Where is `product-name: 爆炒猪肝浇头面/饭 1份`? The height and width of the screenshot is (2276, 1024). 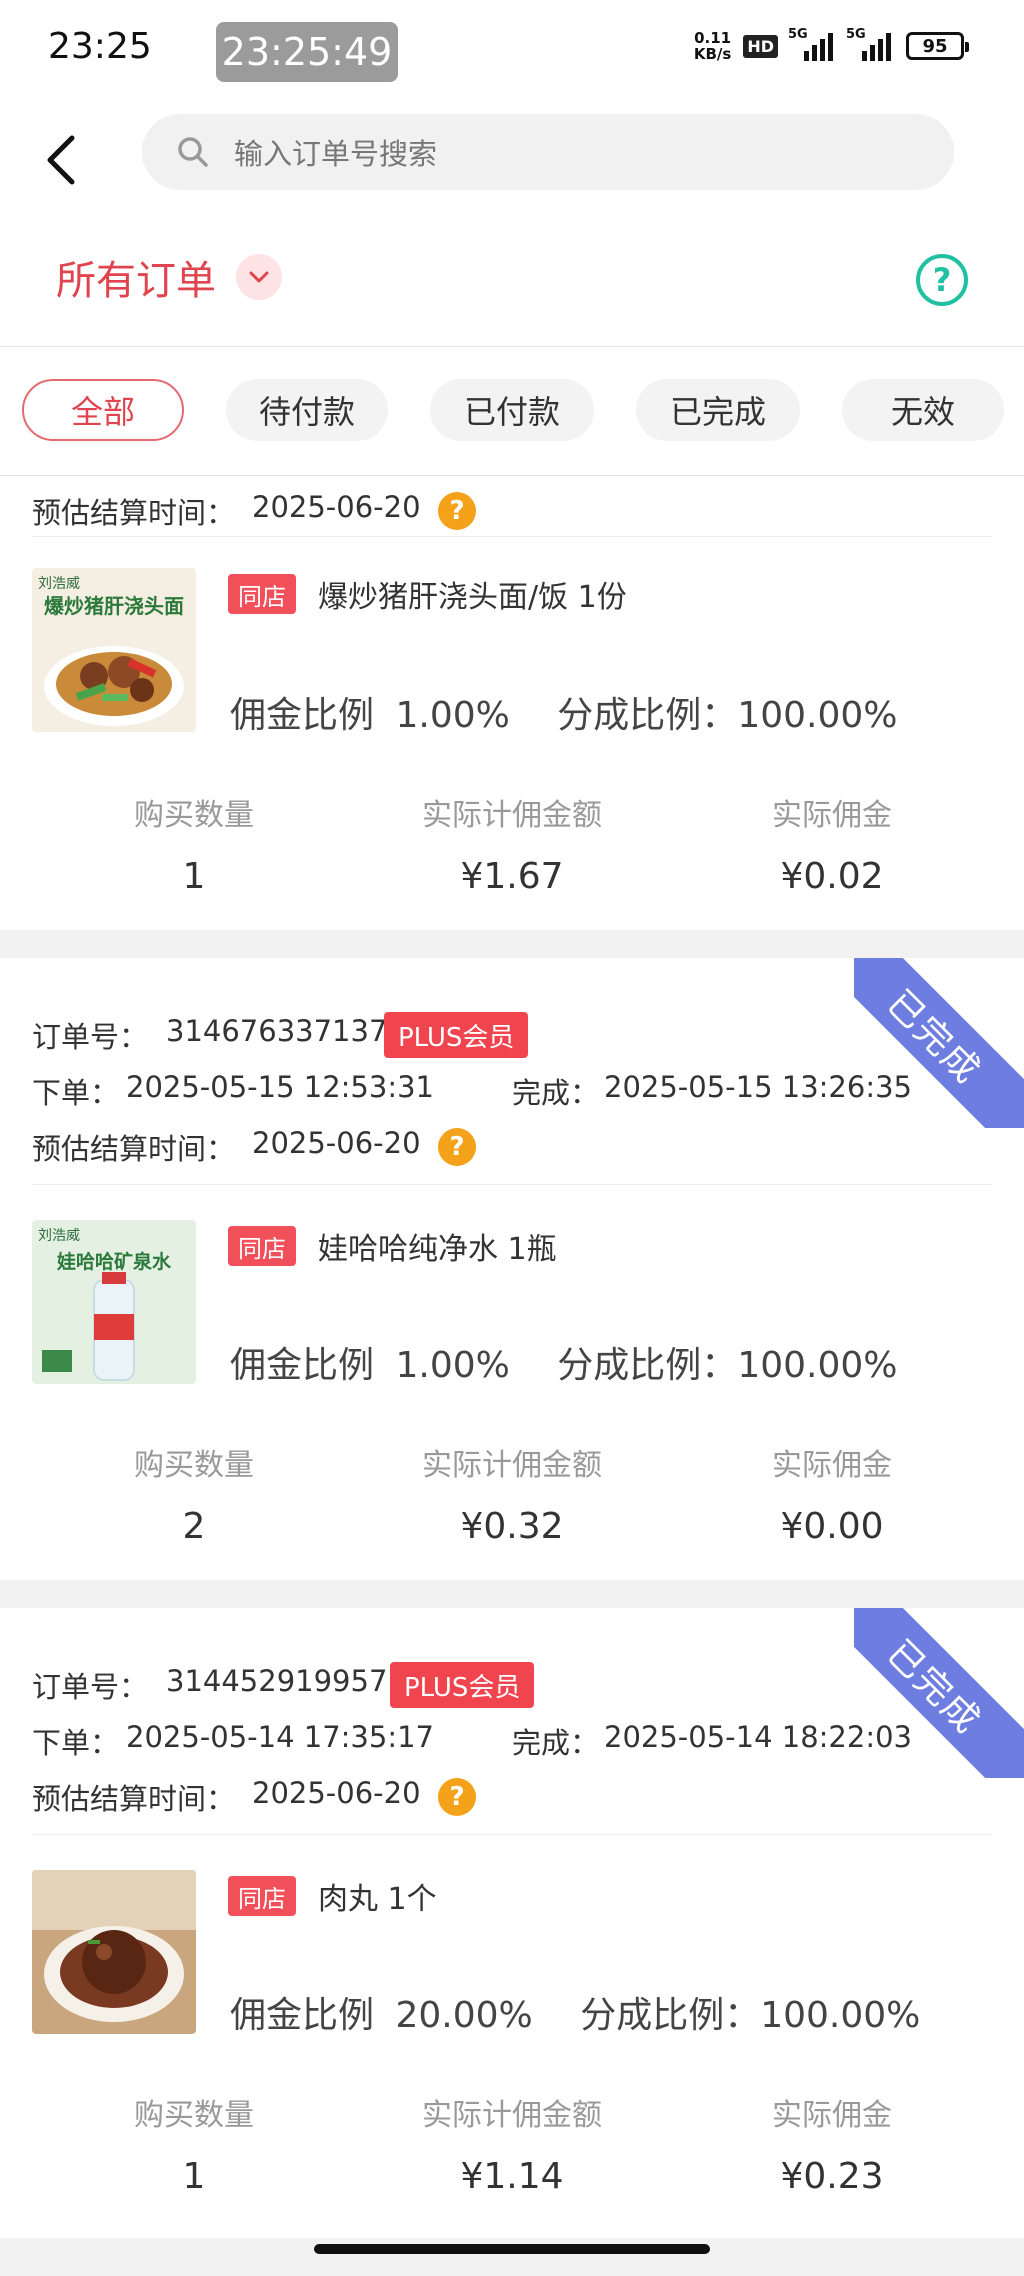 product-name: 爆炒猪肝浇头面/饭 1份 is located at coordinates (472, 597).